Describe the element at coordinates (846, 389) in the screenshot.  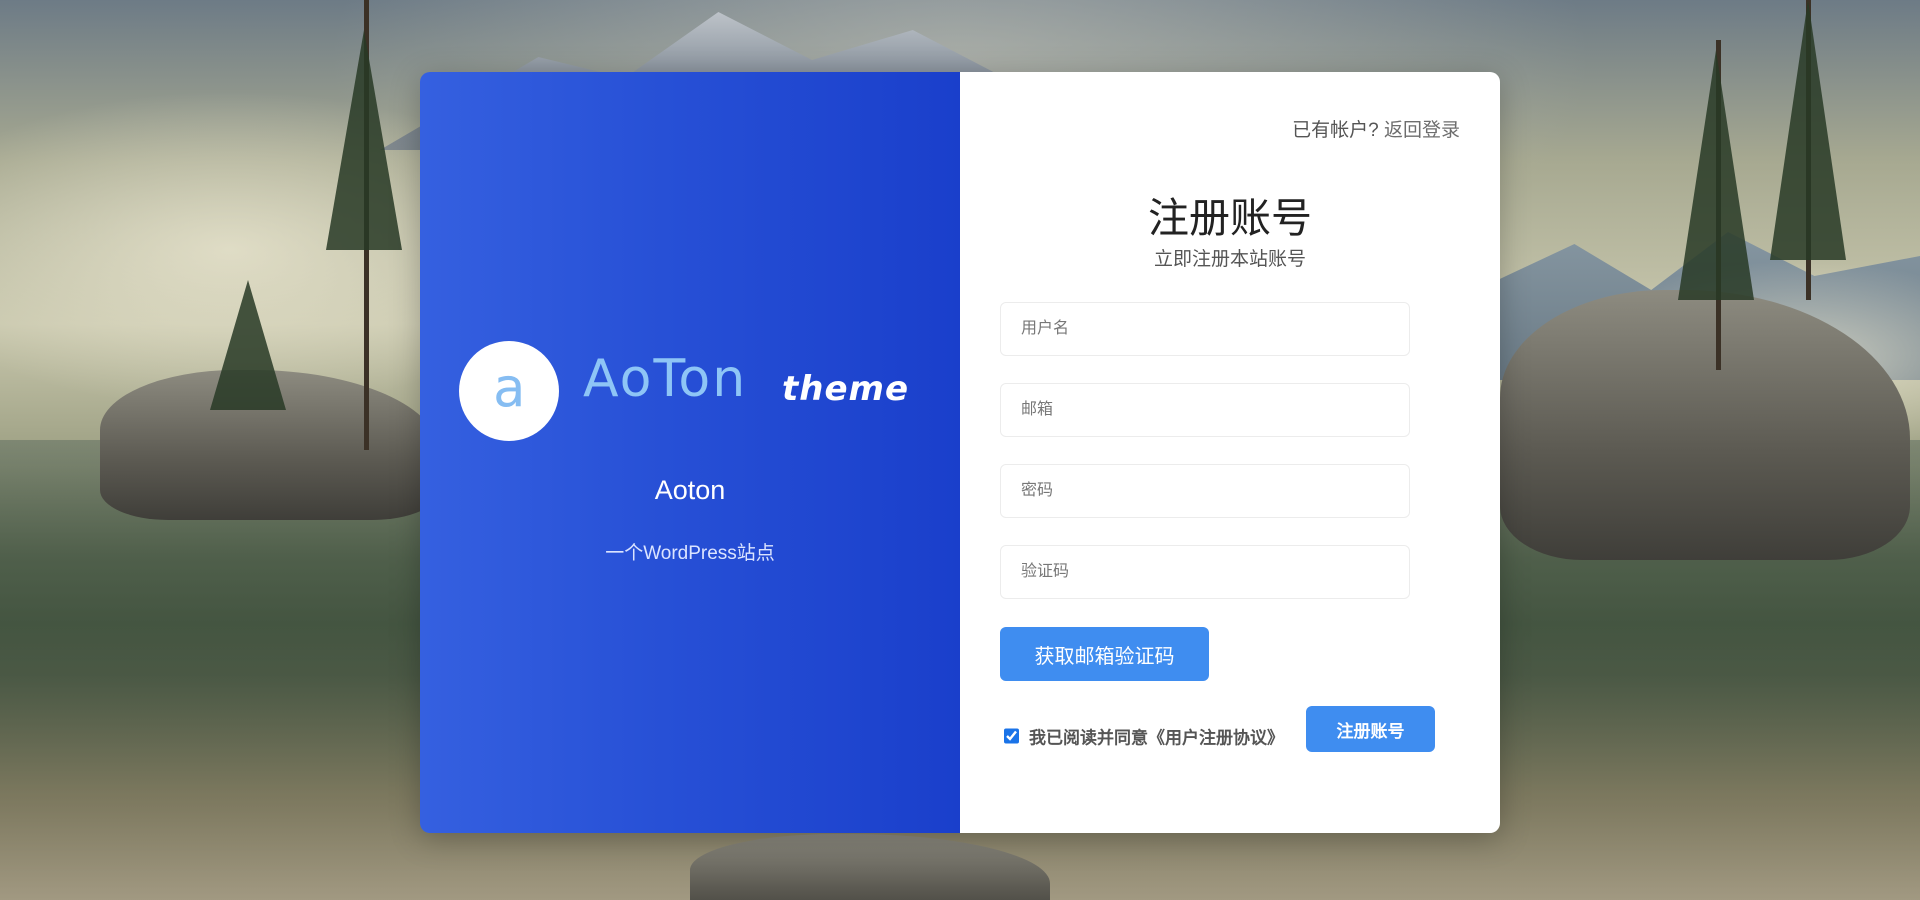
I see `logo-suffix: theme` at that location.